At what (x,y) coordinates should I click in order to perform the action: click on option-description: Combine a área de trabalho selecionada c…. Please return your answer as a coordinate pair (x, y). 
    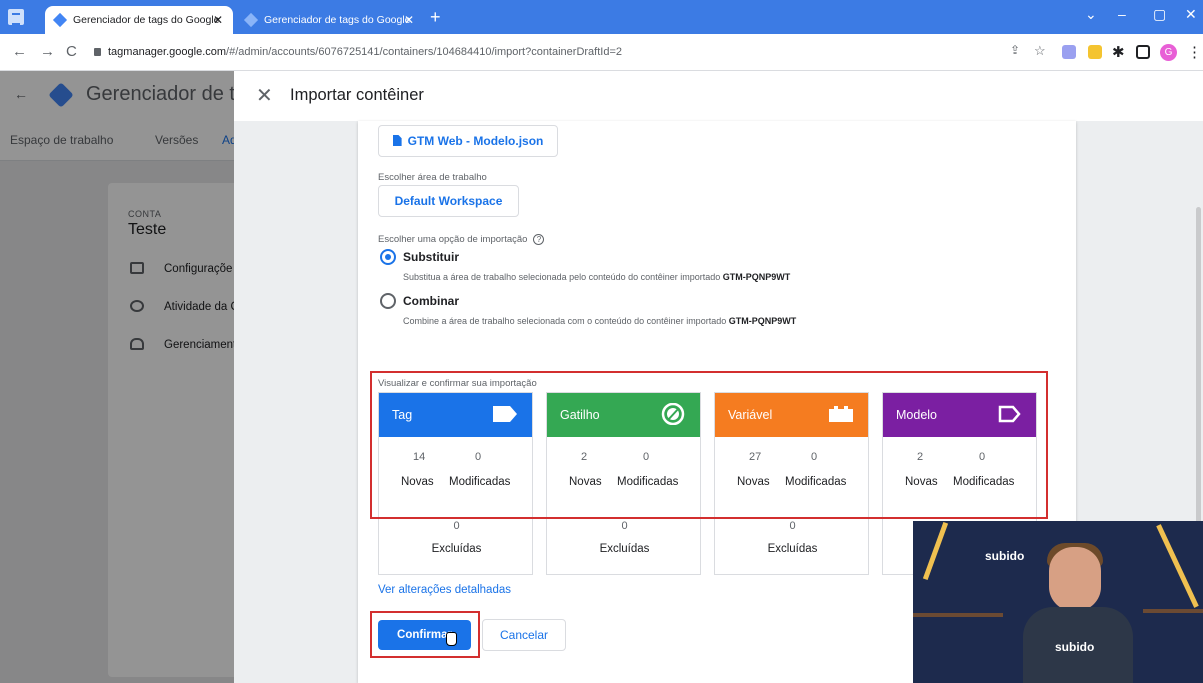
    Looking at the image, I should click on (599, 321).